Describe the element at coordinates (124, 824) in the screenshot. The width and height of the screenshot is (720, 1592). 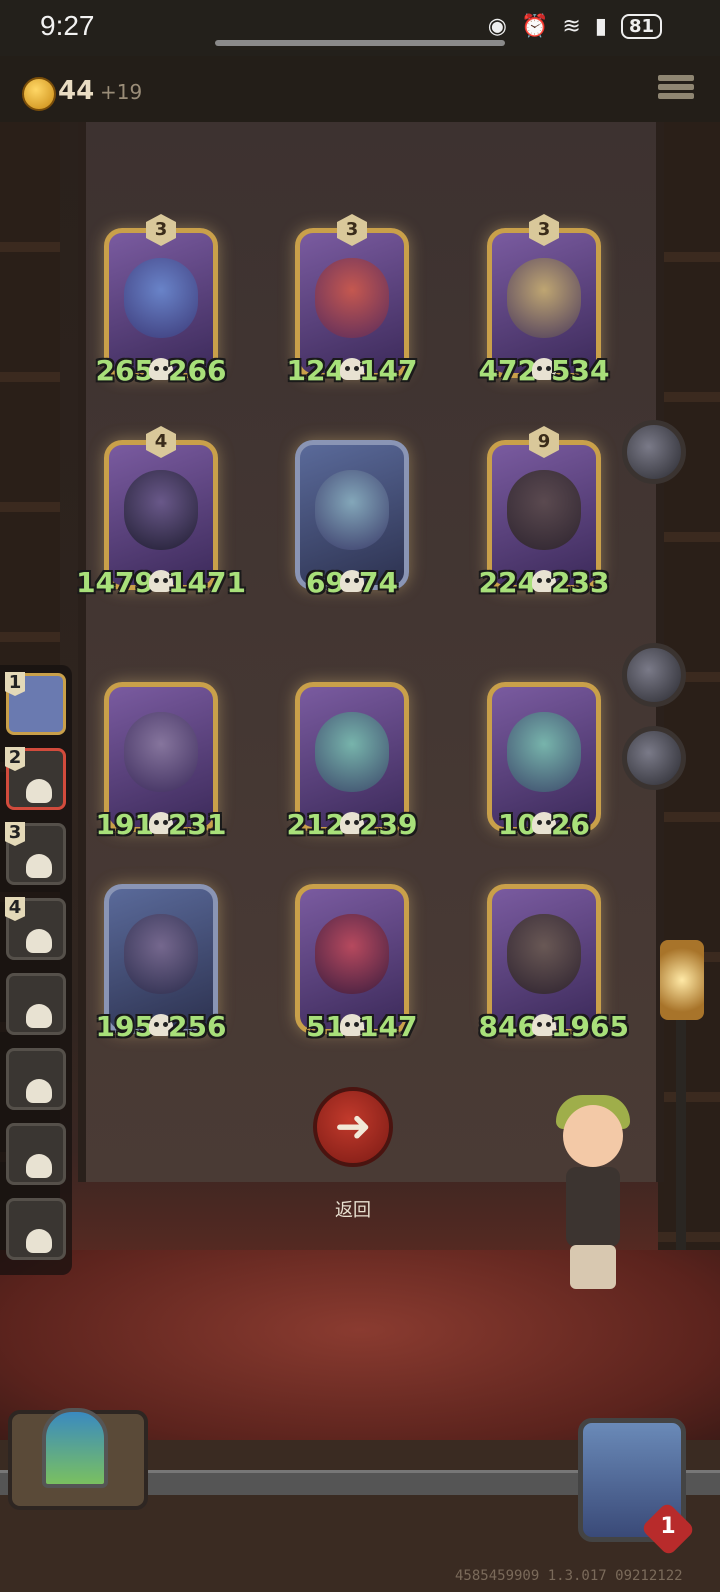
I see `card-attack: 191` at that location.